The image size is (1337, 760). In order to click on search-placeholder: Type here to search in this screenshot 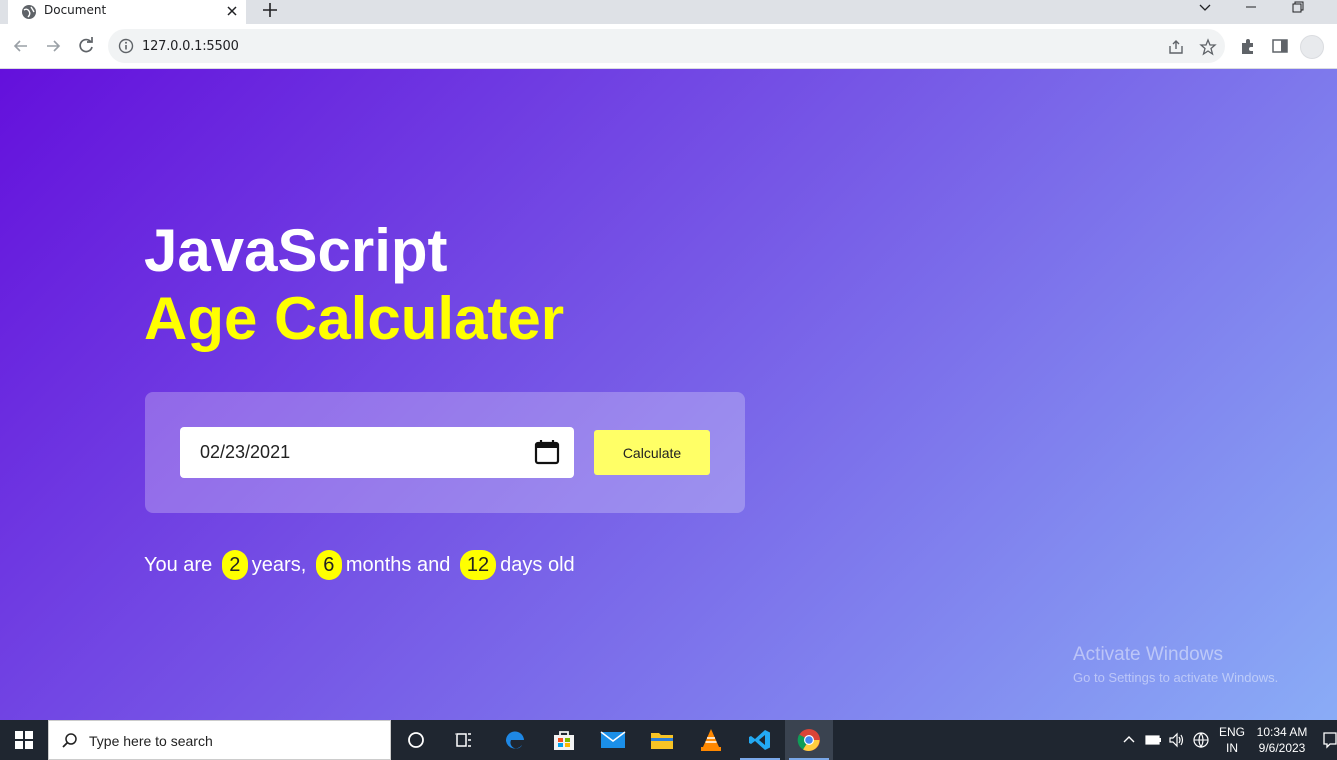, I will do `click(151, 741)`.